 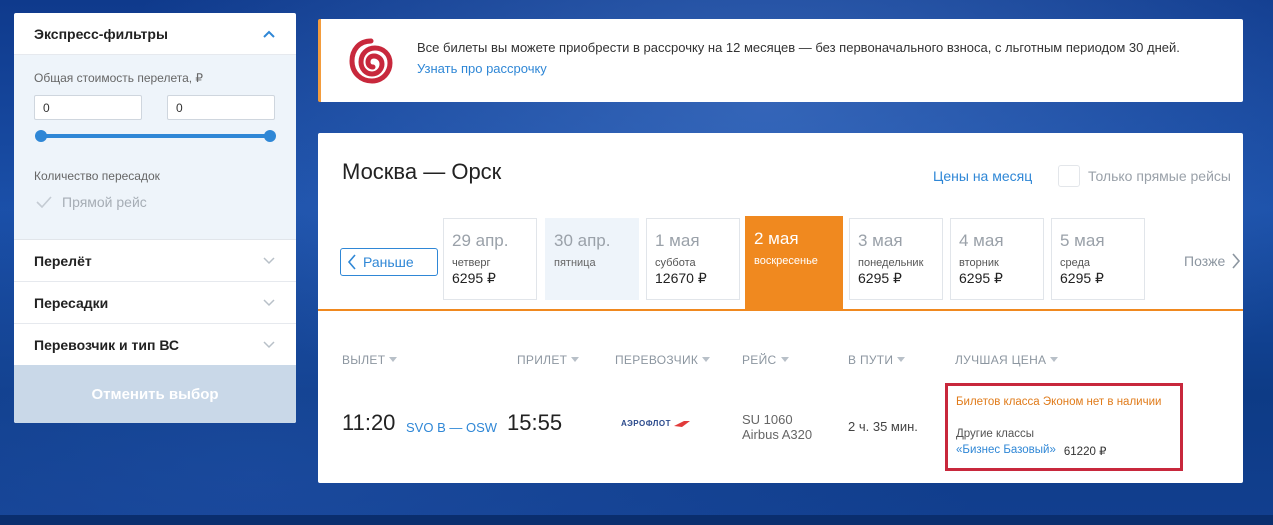 I want to click on month-prices-link: Цены на месяц, so click(x=982, y=176).